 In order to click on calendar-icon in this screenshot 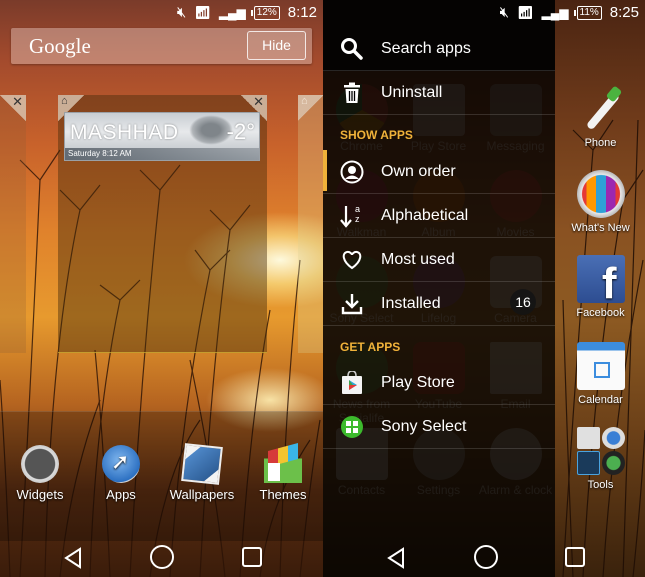, I will do `click(600, 366)`.